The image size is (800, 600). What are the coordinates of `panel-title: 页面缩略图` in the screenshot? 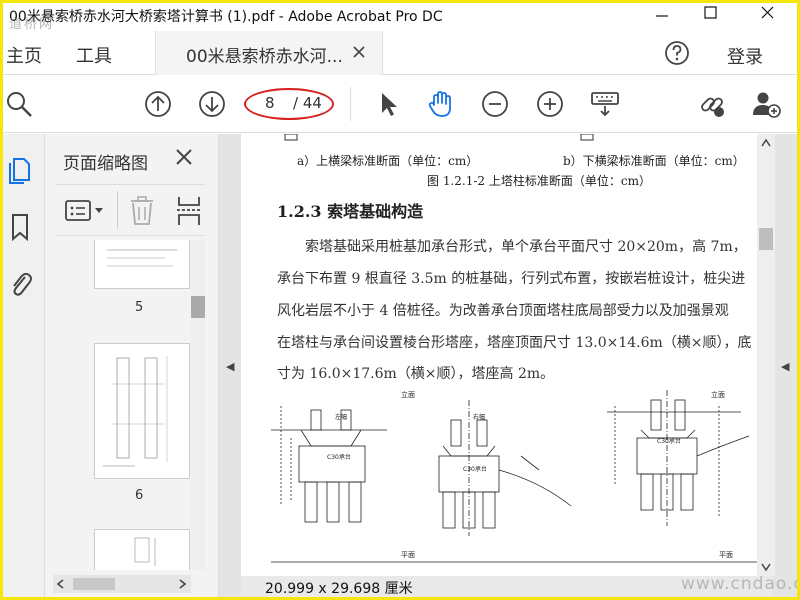 It's located at (105, 164).